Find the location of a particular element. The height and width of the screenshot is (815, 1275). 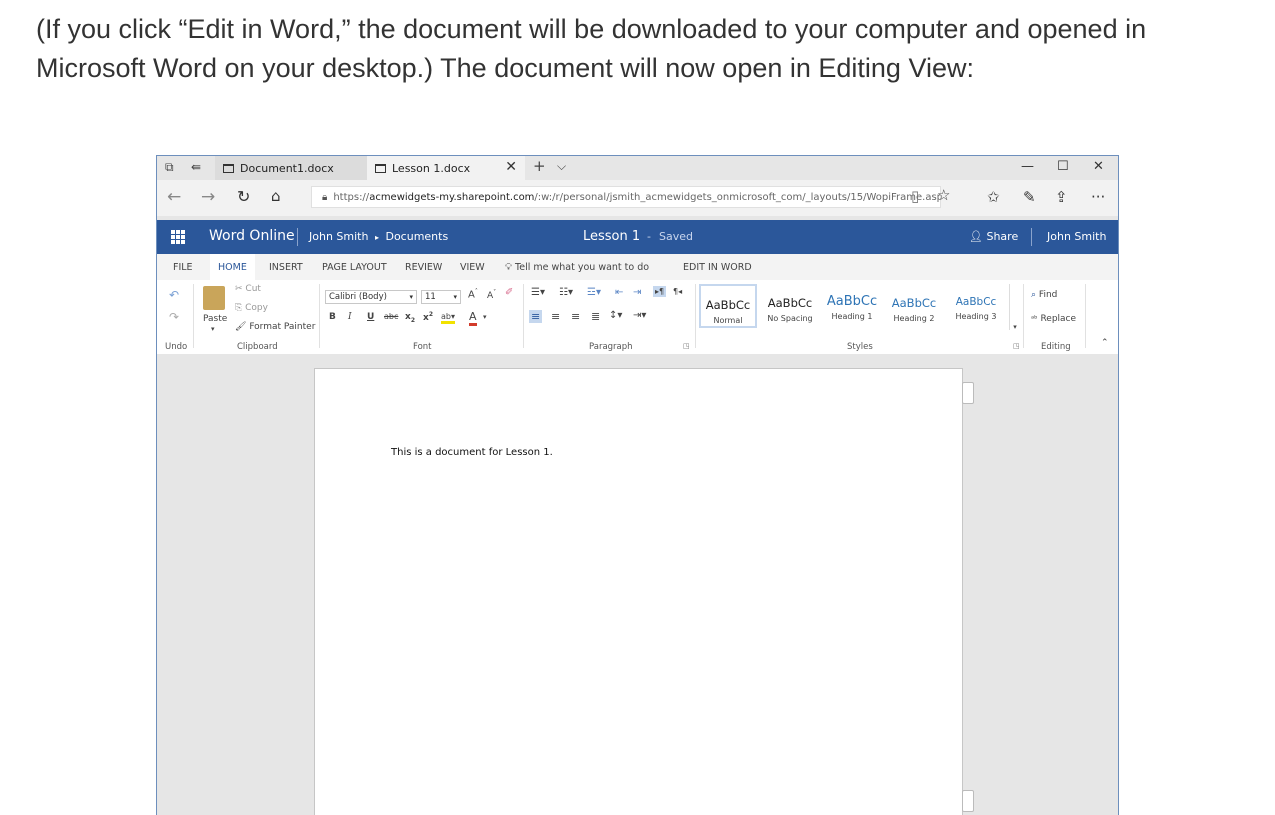

tab-edit-in-word: EDIT IN WORD is located at coordinates (717, 267).